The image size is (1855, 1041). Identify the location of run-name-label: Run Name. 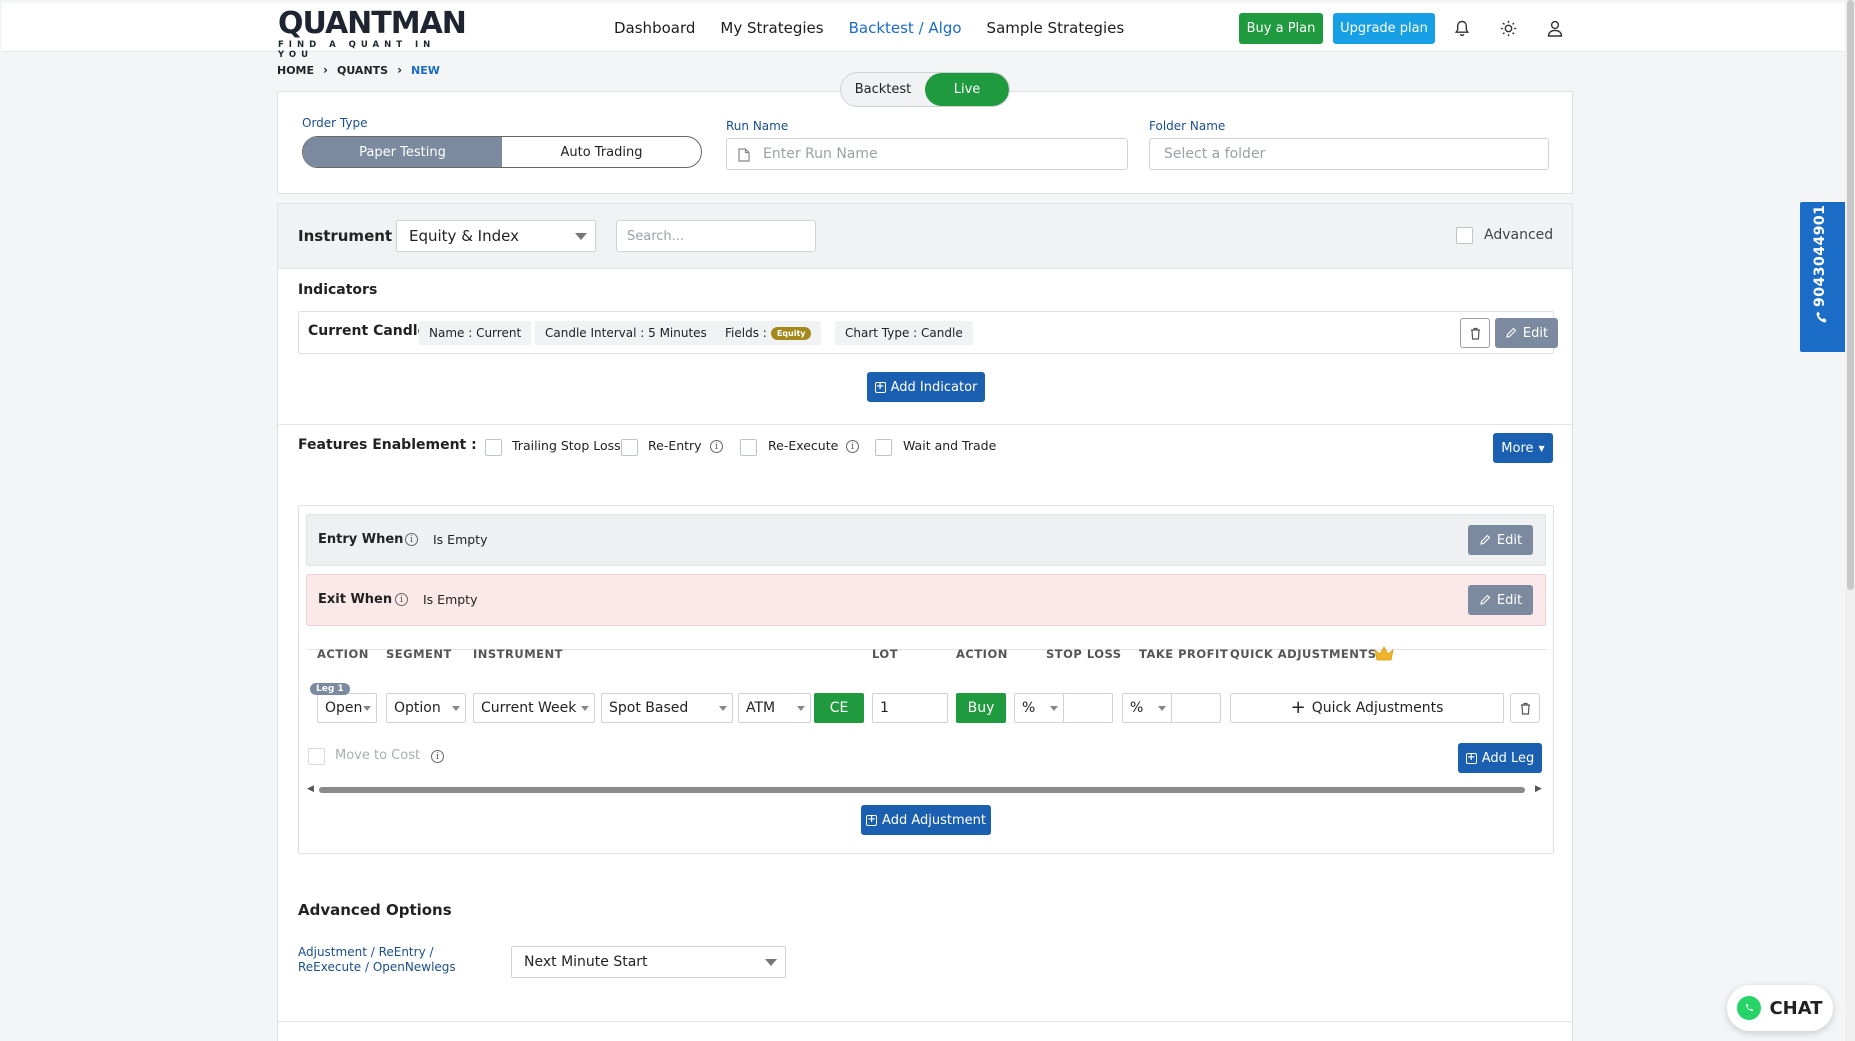
(757, 126).